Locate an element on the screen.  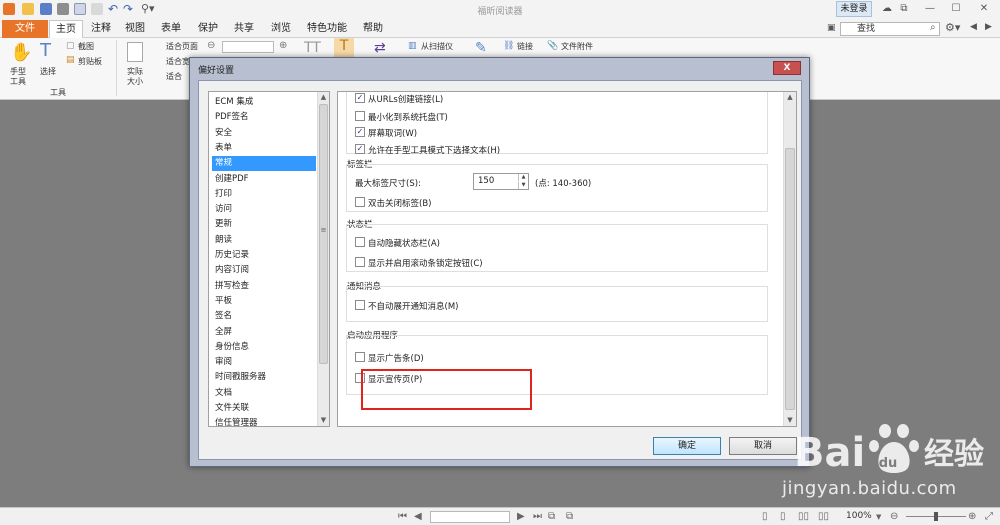
category-item: 创建PDF is located at coordinates (264, 179).